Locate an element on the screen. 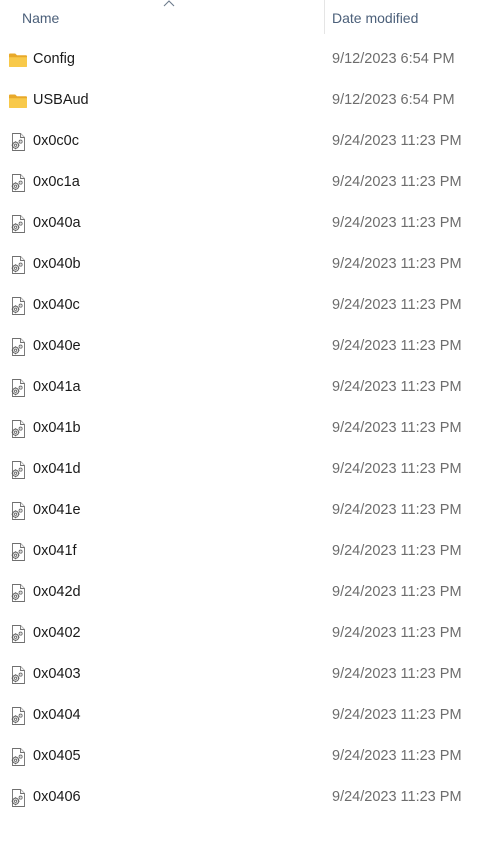 The image size is (479, 844). item-name: 0x0403 is located at coordinates (57, 674).